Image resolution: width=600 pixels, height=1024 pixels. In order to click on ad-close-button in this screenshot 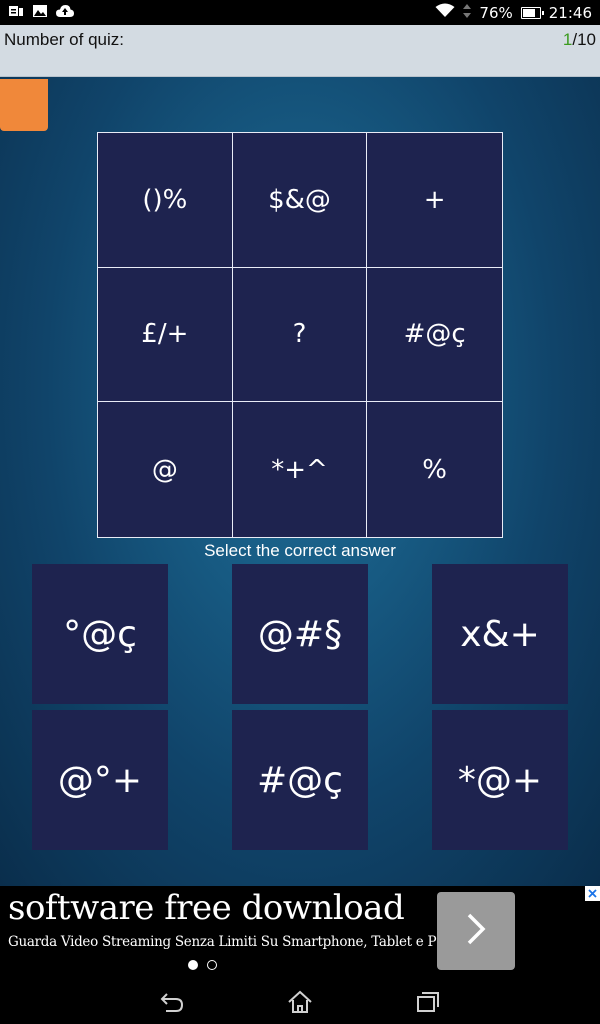, I will do `click(592, 893)`.